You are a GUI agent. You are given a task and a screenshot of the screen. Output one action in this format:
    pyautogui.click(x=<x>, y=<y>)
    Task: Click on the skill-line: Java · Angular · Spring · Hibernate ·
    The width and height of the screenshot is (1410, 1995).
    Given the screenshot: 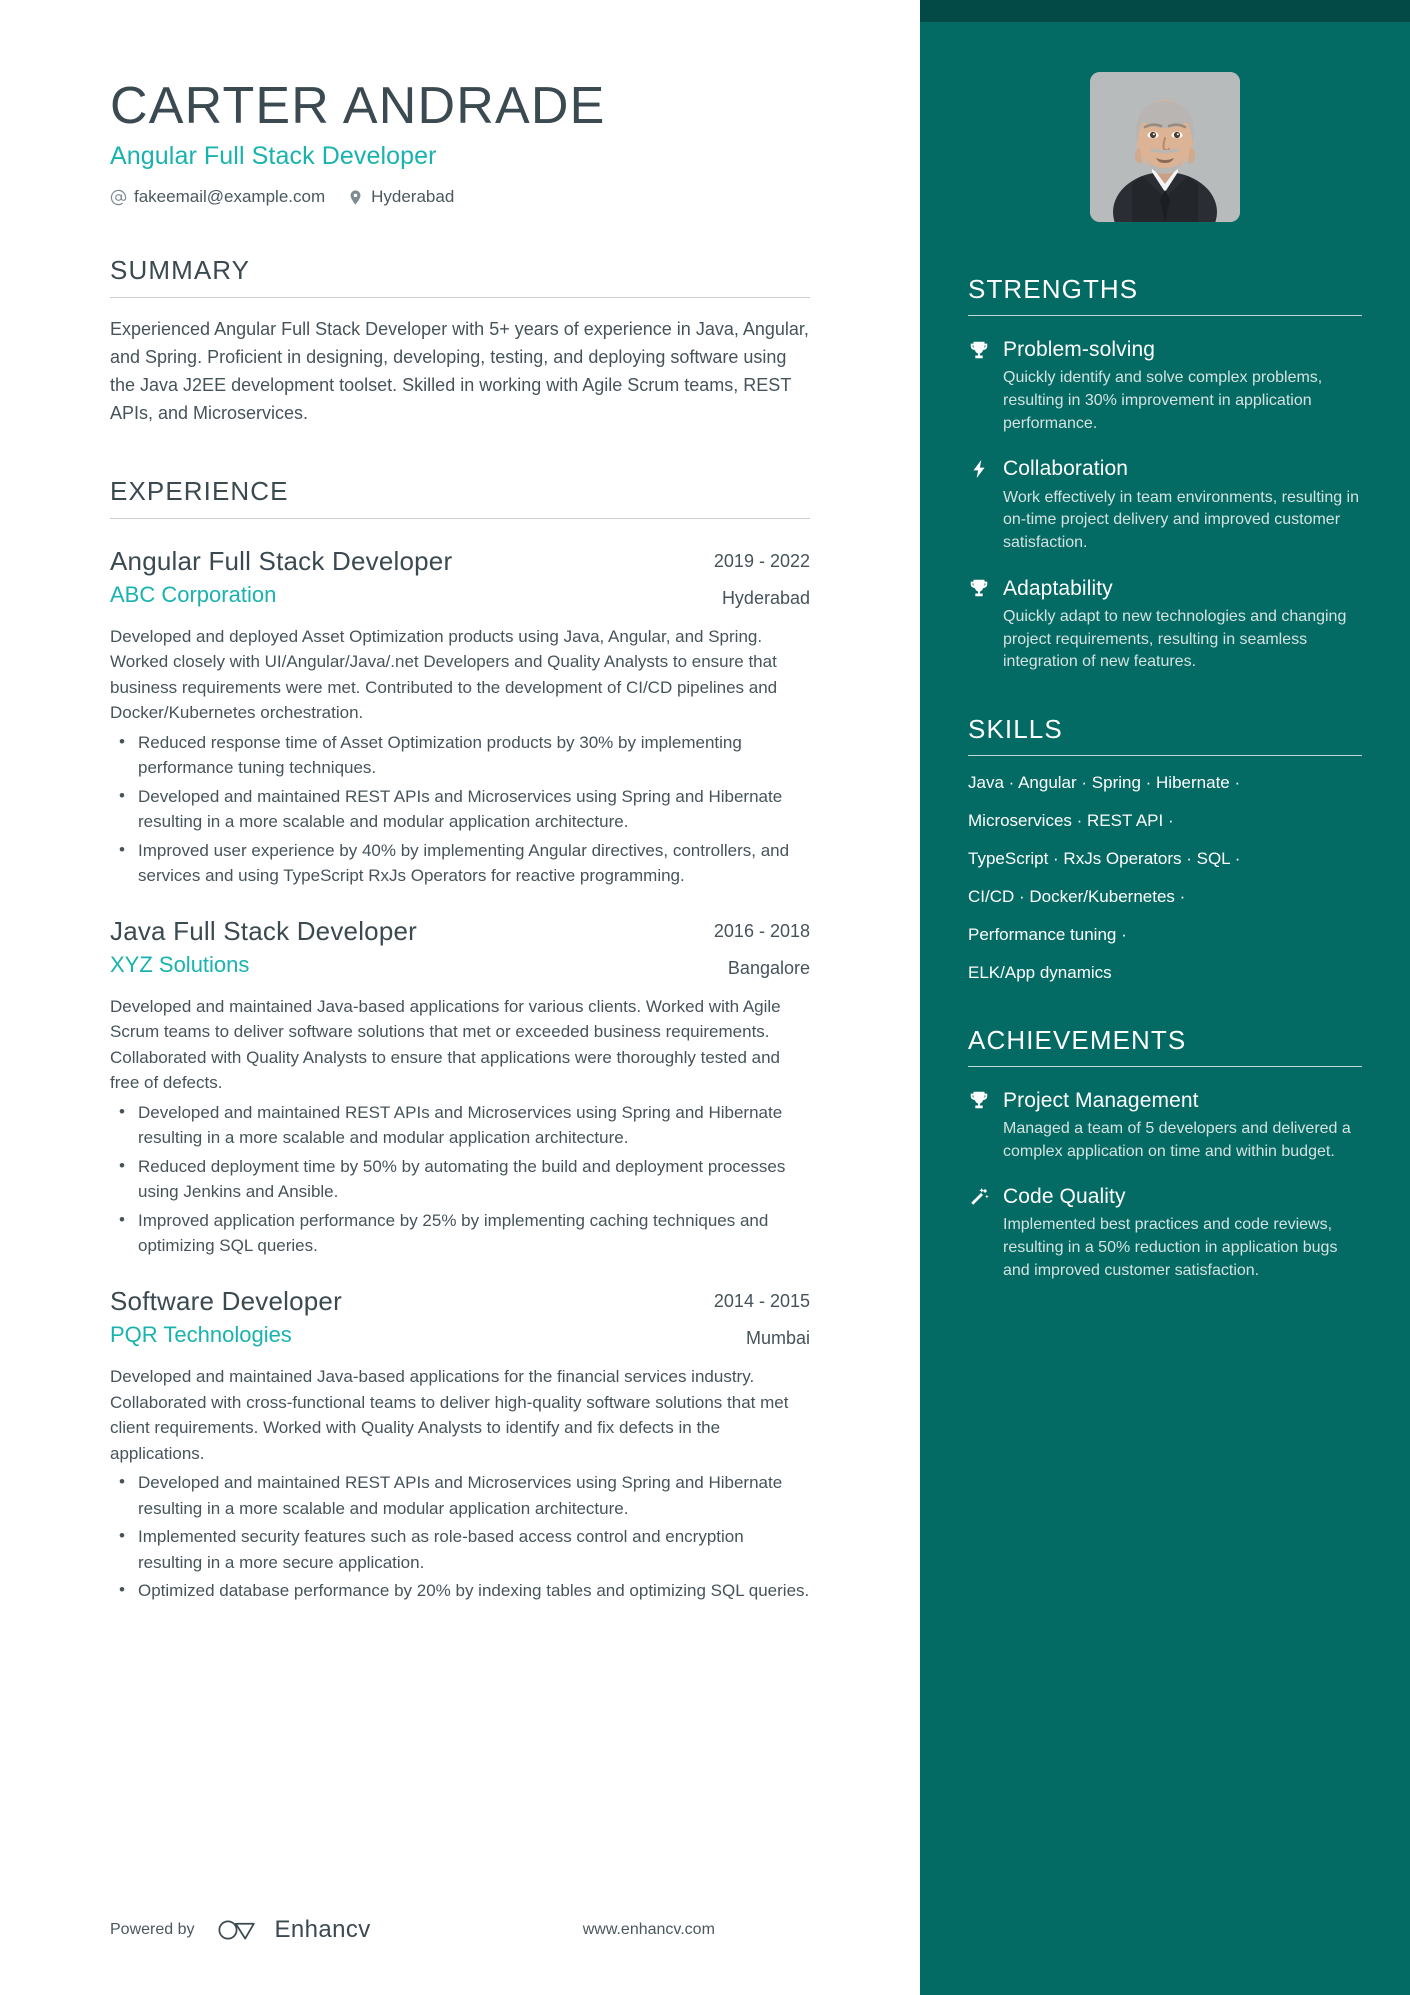 What is the action you would take?
    pyautogui.click(x=1104, y=783)
    